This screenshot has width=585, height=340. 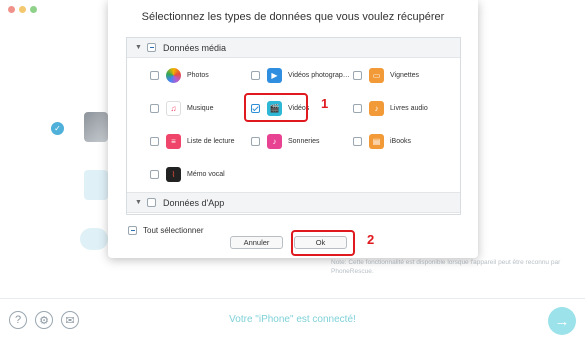 I want to click on item-label: Sonneries, so click(x=304, y=141).